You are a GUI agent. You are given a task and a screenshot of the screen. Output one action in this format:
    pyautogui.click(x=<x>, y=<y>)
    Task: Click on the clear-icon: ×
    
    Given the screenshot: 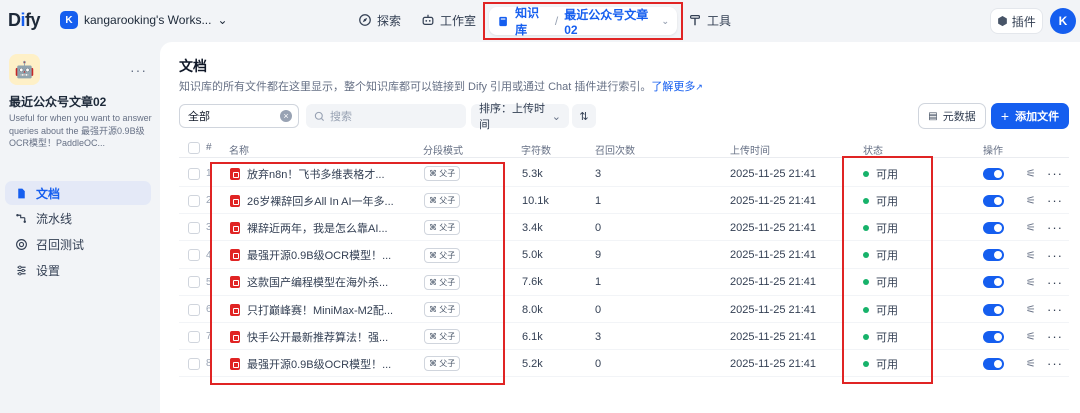 What is the action you would take?
    pyautogui.click(x=286, y=116)
    